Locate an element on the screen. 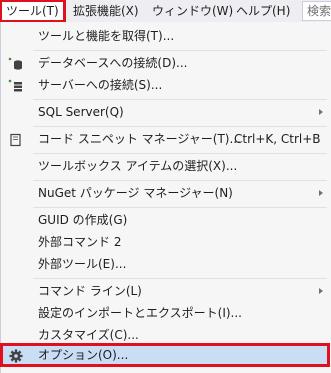 The height and width of the screenshot is (373, 331). menu-item-label: NuGet パッケージ マネージャー(N) is located at coordinates (135, 193).